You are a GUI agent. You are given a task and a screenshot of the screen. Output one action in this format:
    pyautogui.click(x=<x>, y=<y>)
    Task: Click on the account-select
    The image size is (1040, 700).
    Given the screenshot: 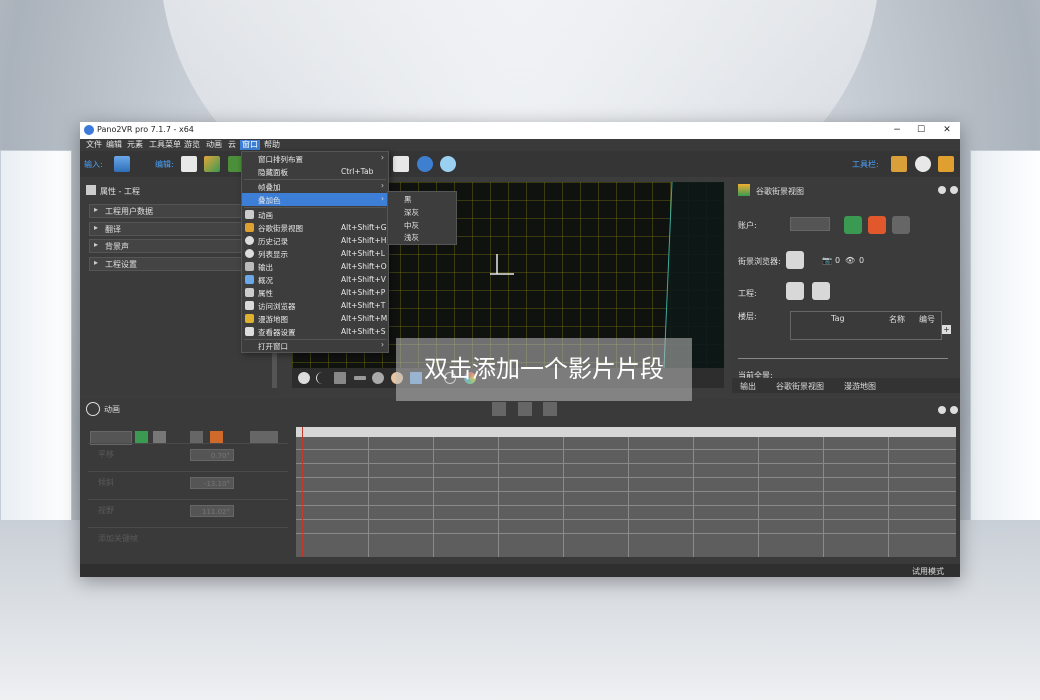 What is the action you would take?
    pyautogui.click(x=810, y=224)
    